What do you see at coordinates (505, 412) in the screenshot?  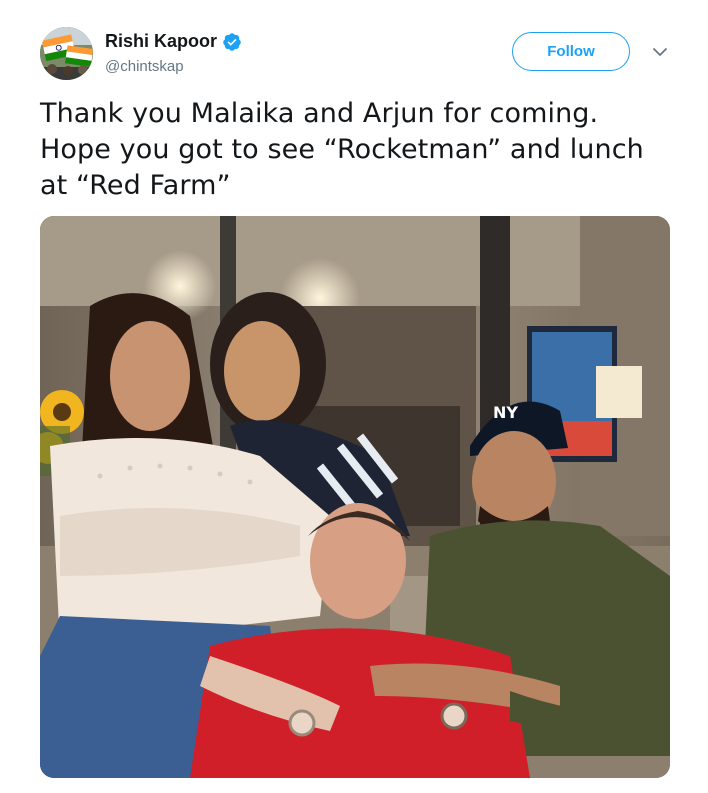 I see `svg-text: NY` at bounding box center [505, 412].